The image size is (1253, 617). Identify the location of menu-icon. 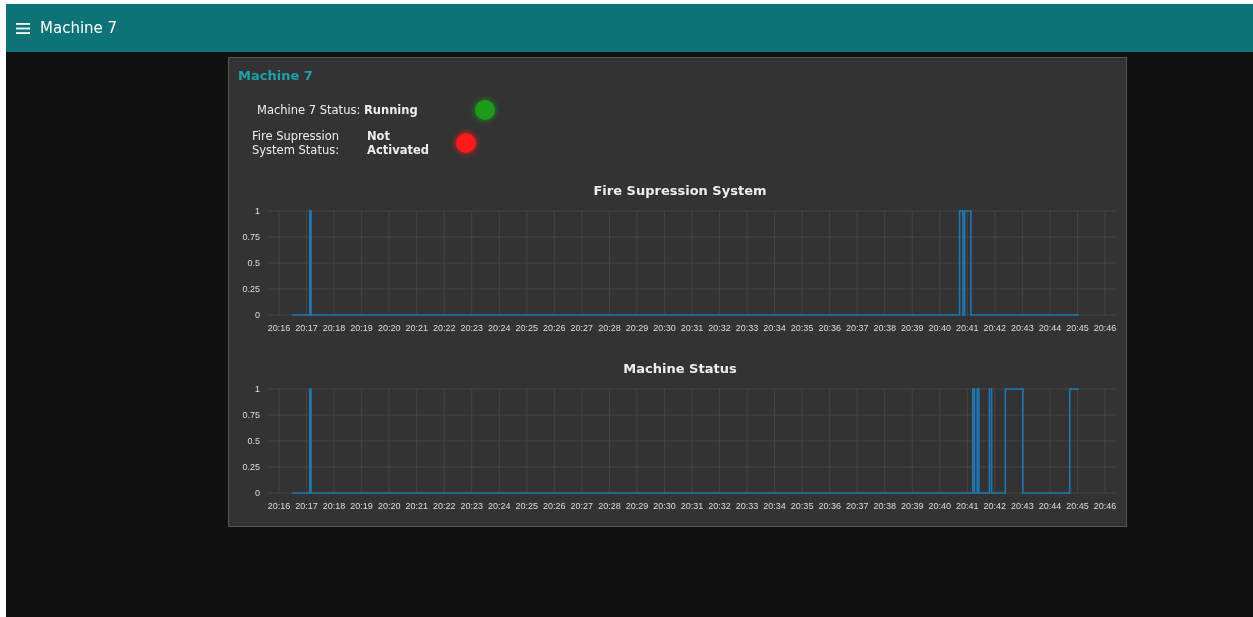
(23, 28).